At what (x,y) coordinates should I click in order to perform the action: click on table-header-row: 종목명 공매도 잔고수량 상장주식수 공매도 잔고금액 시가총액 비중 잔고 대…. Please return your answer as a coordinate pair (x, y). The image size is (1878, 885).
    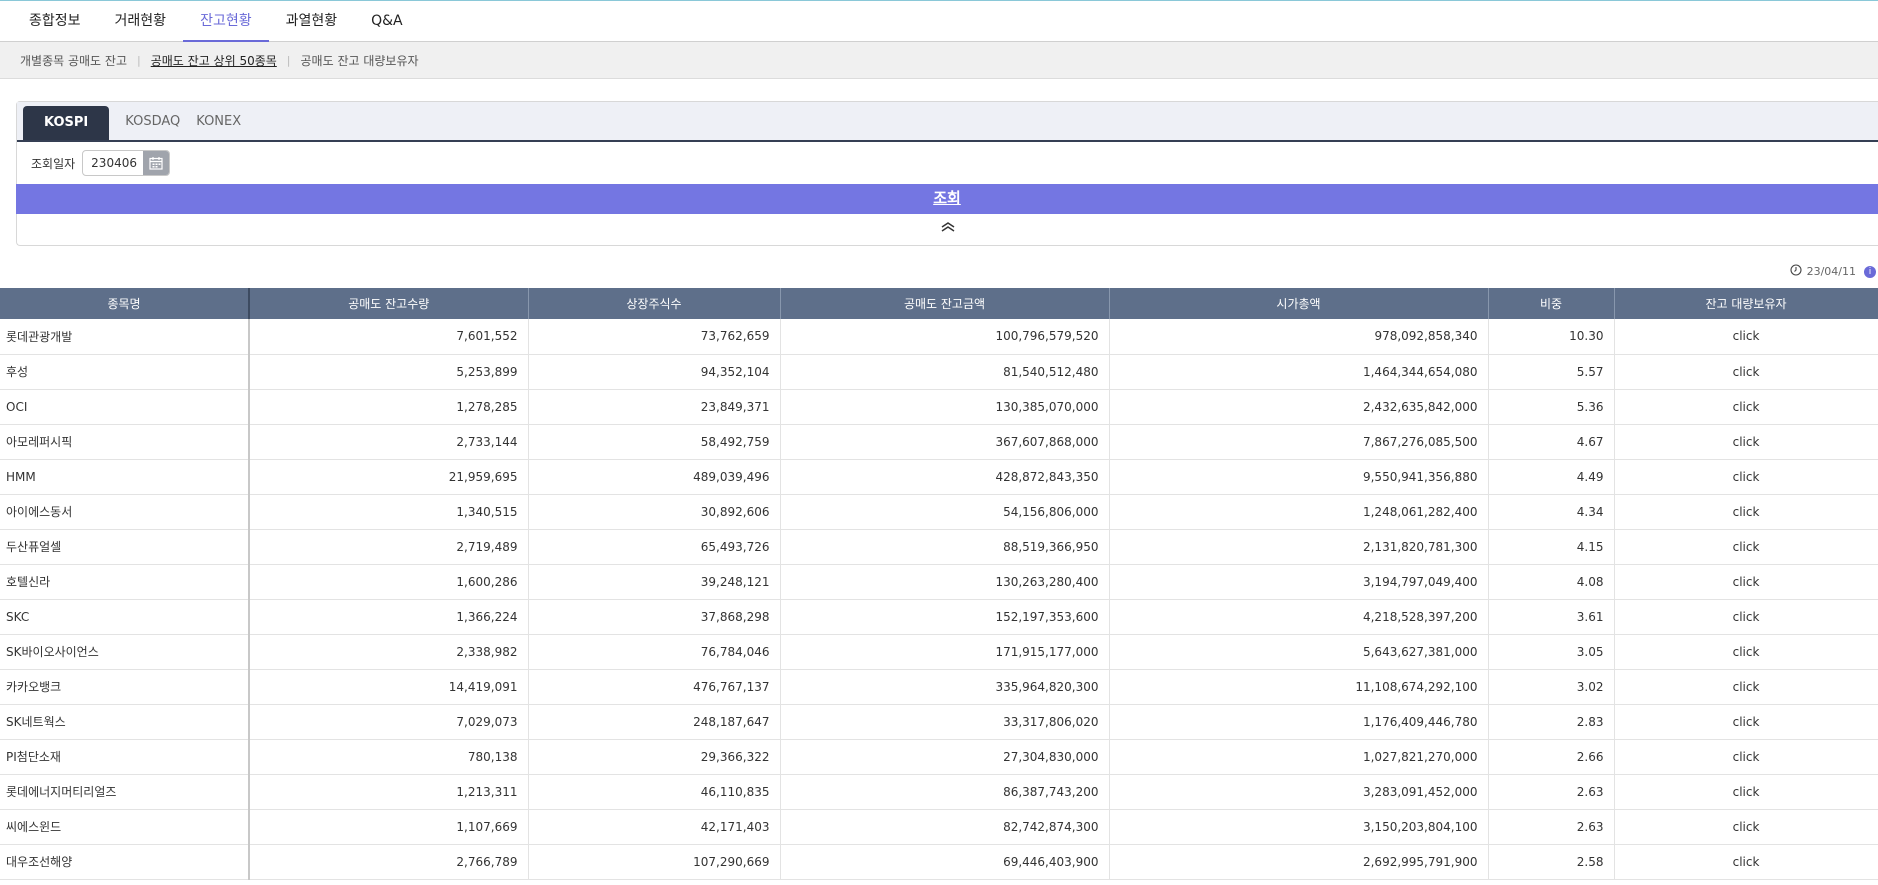
    Looking at the image, I should click on (939, 303).